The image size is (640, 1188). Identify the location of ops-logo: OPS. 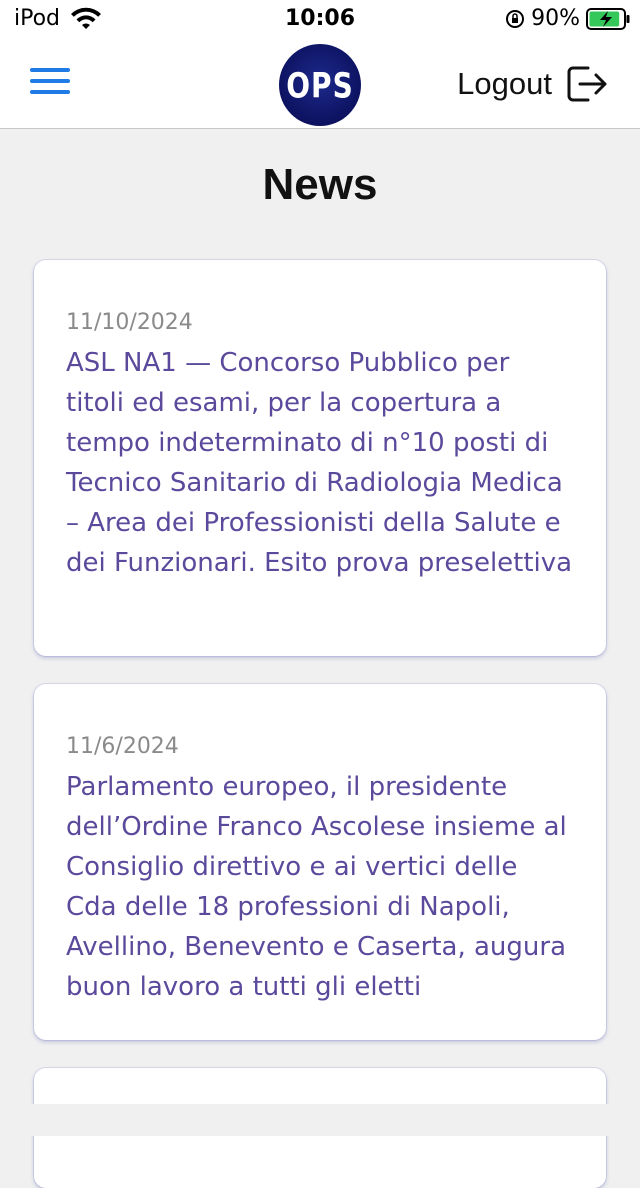
(320, 85).